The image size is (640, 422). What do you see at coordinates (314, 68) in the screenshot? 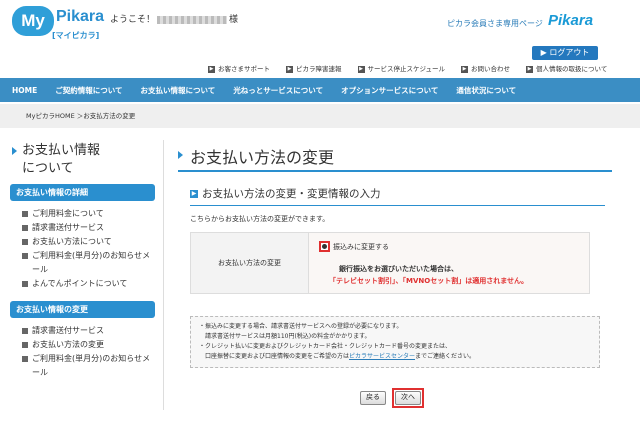
I see `util-link-outage: ▶ ピカラ障害速報` at bounding box center [314, 68].